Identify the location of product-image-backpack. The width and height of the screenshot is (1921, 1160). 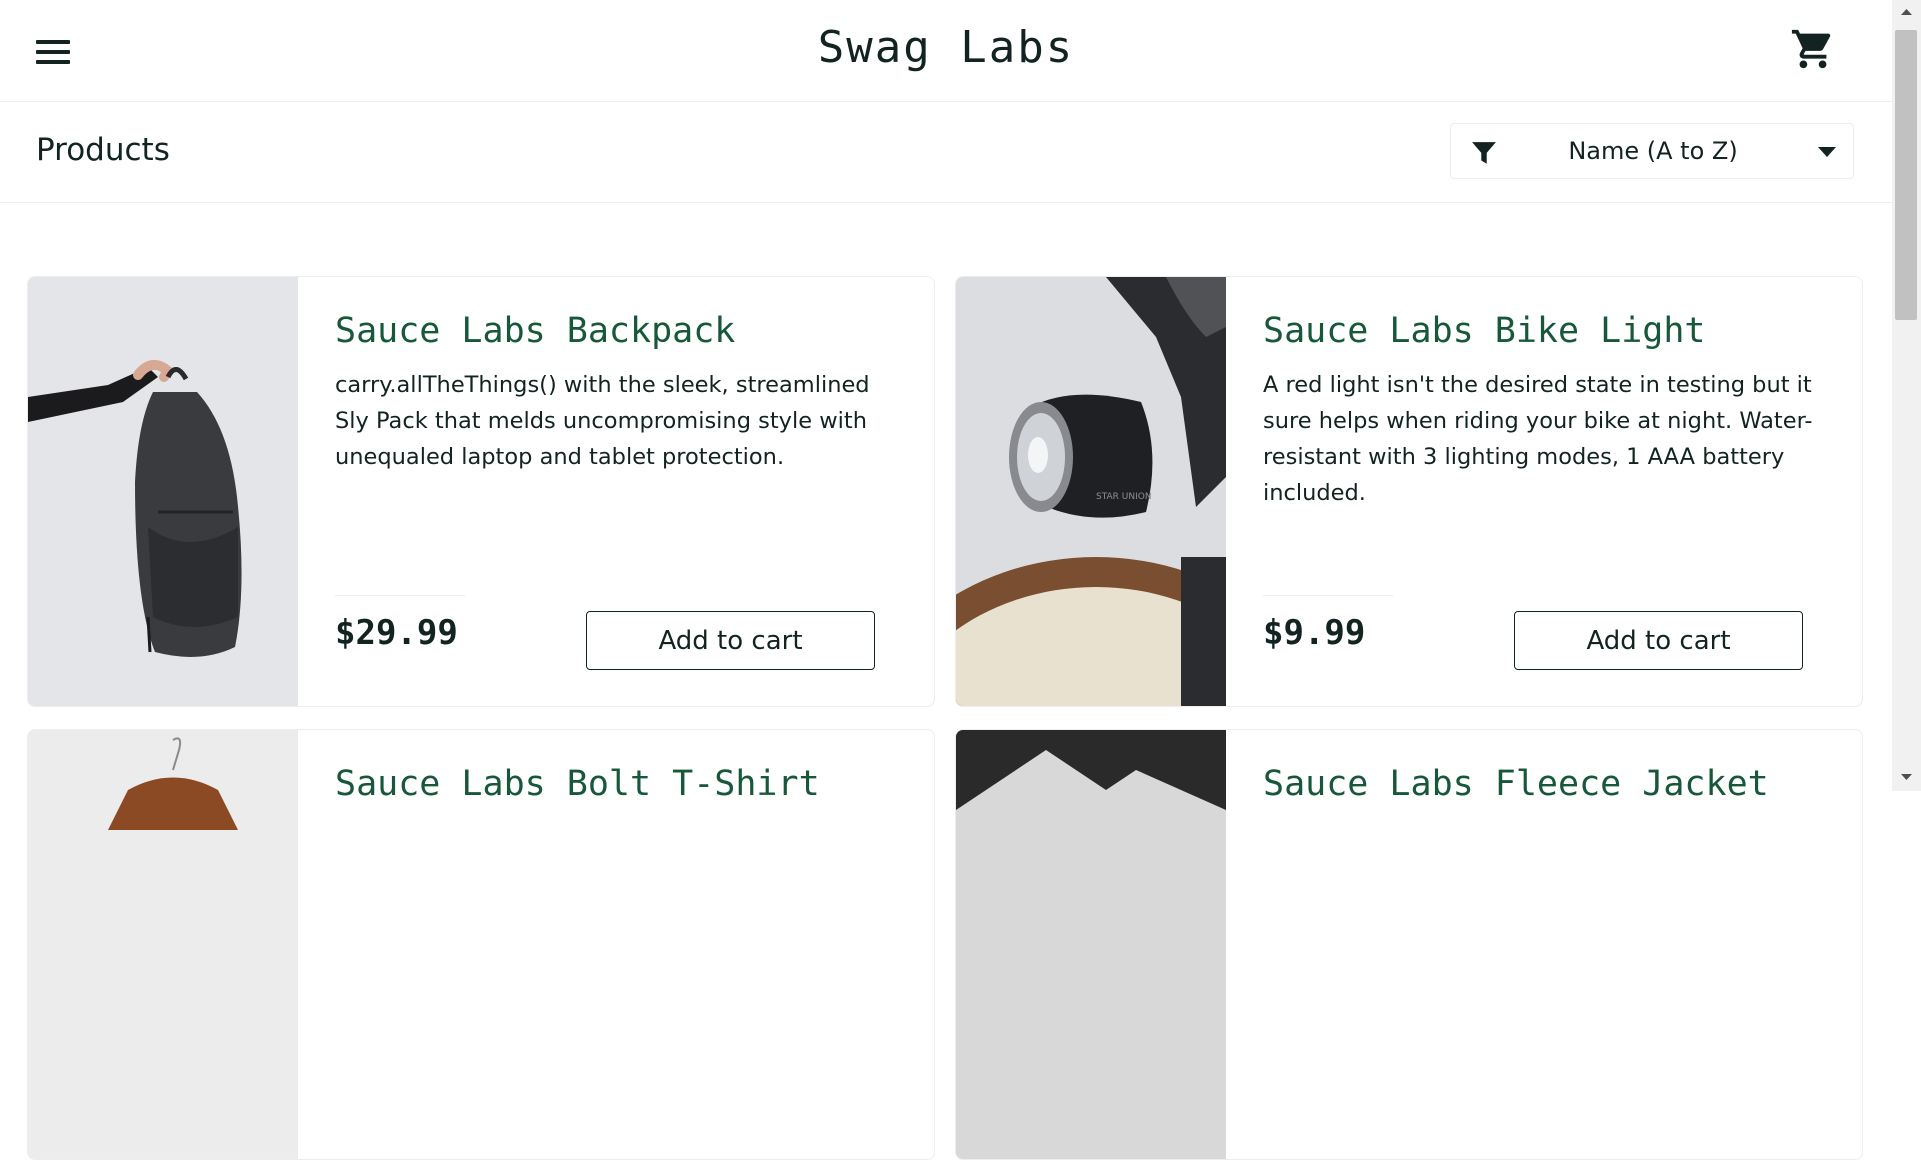
(163, 491).